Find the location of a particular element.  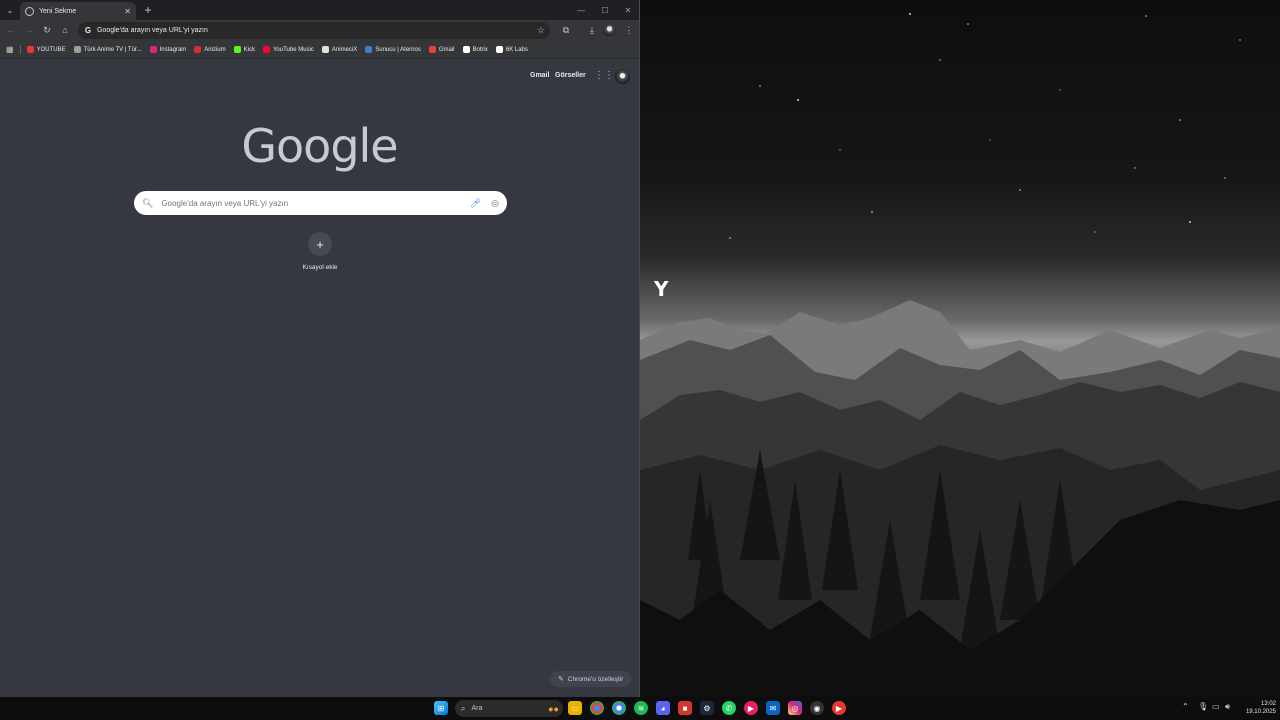

red-app-icon: ■ is located at coordinates (685, 708).